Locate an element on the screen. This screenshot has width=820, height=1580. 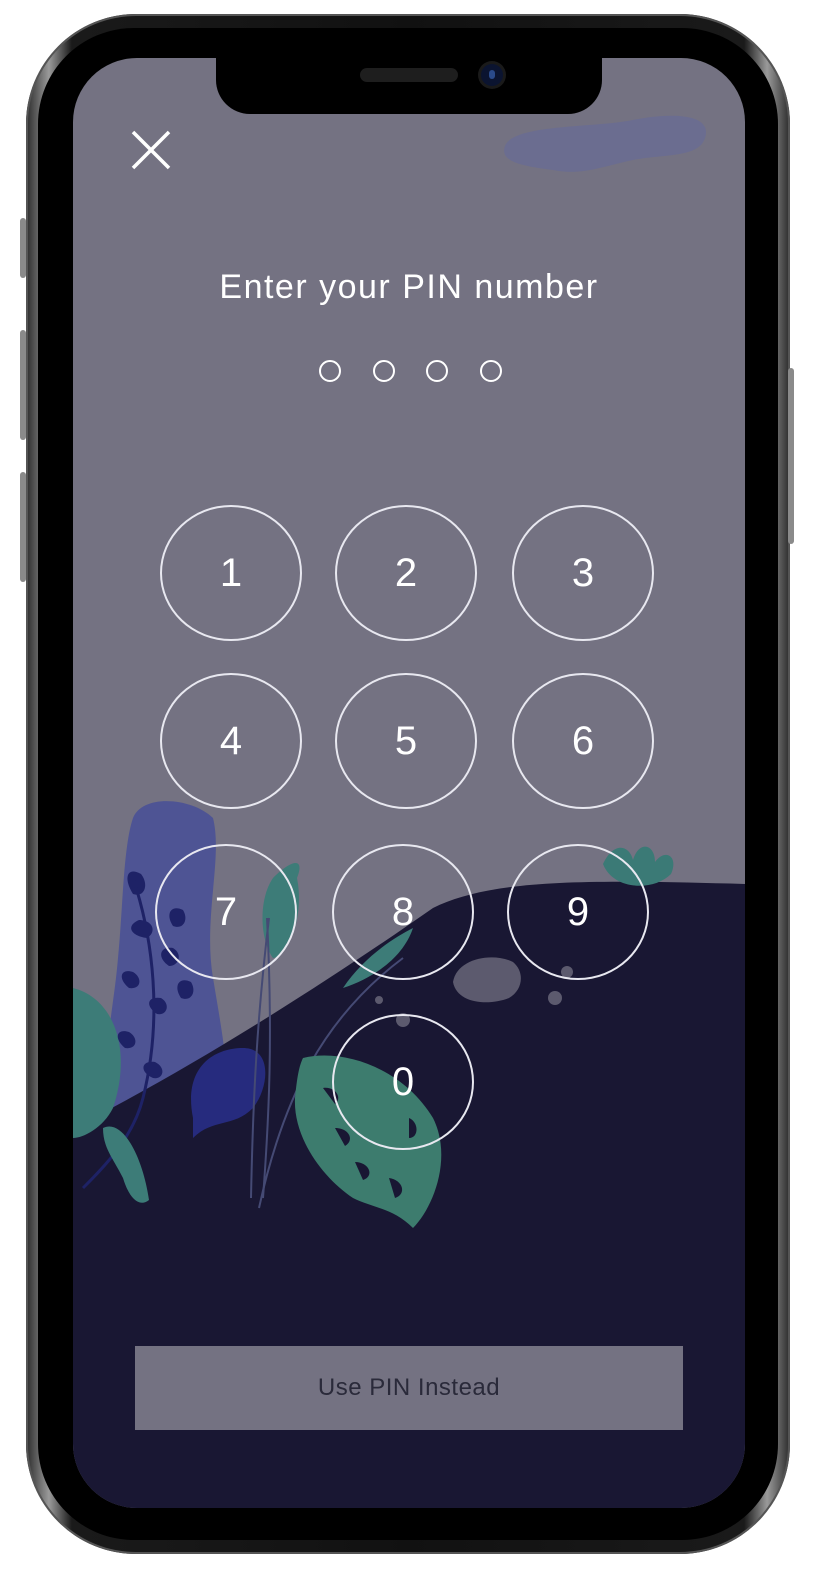
key-0: 0 is located at coordinates (403, 1082).